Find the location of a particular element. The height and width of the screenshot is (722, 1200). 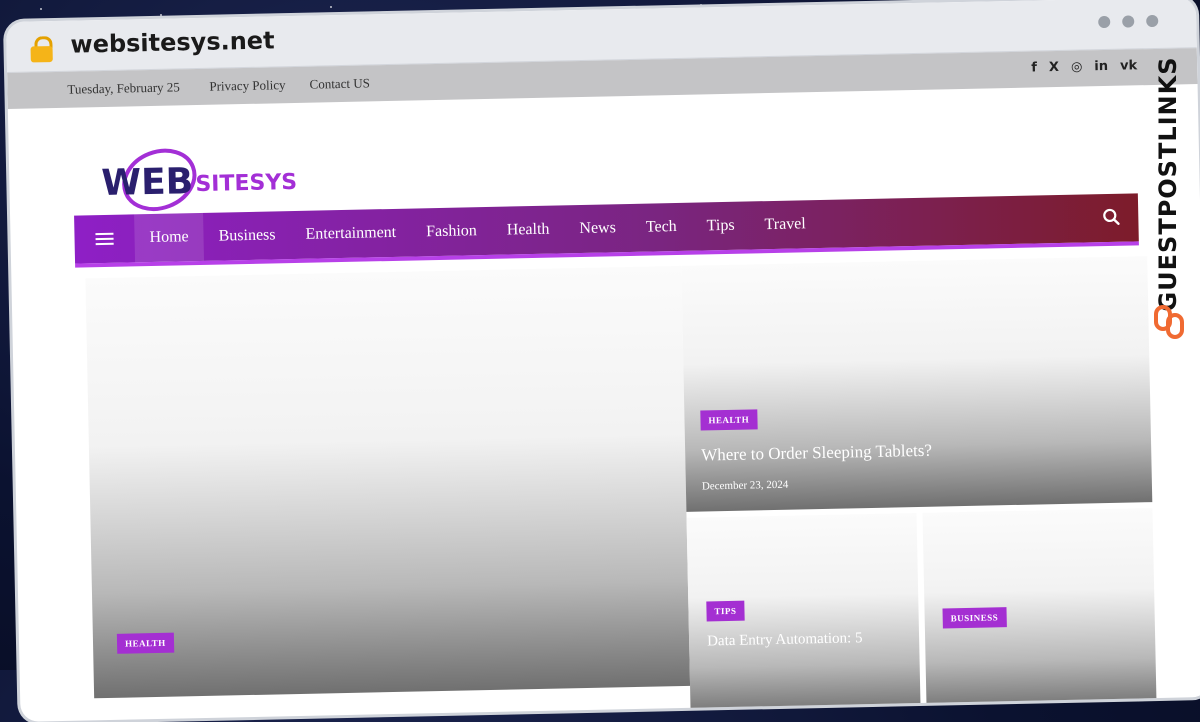

category-badge: BUSINESS is located at coordinates (974, 618).